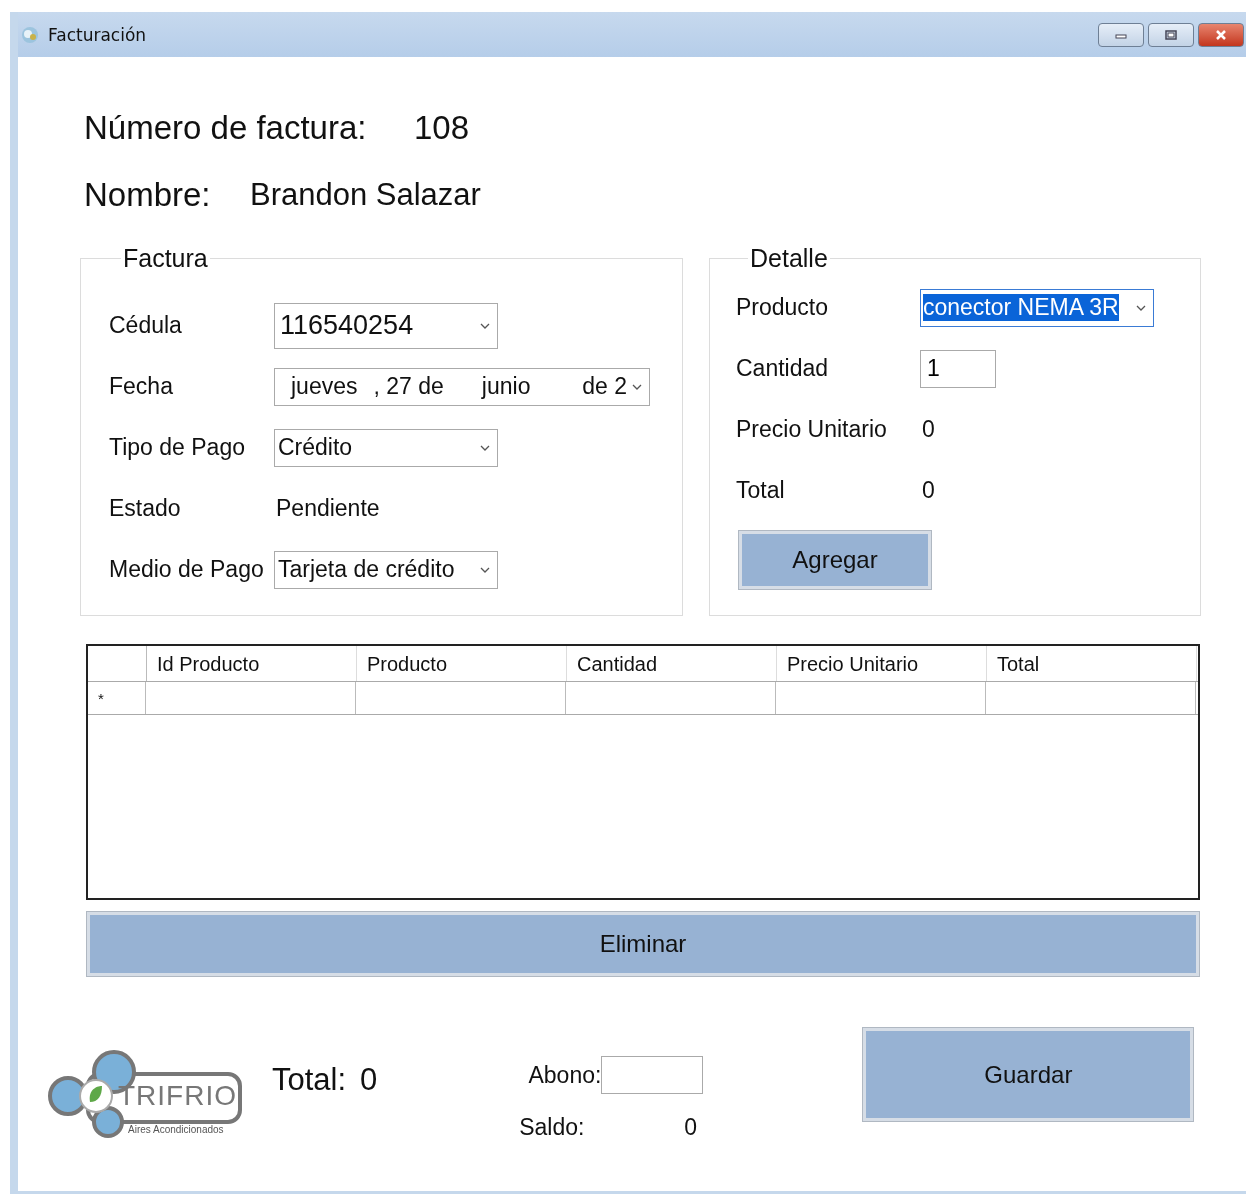 Image resolution: width=1246 pixels, height=1196 pixels. I want to click on total-label: Total:, so click(309, 1080).